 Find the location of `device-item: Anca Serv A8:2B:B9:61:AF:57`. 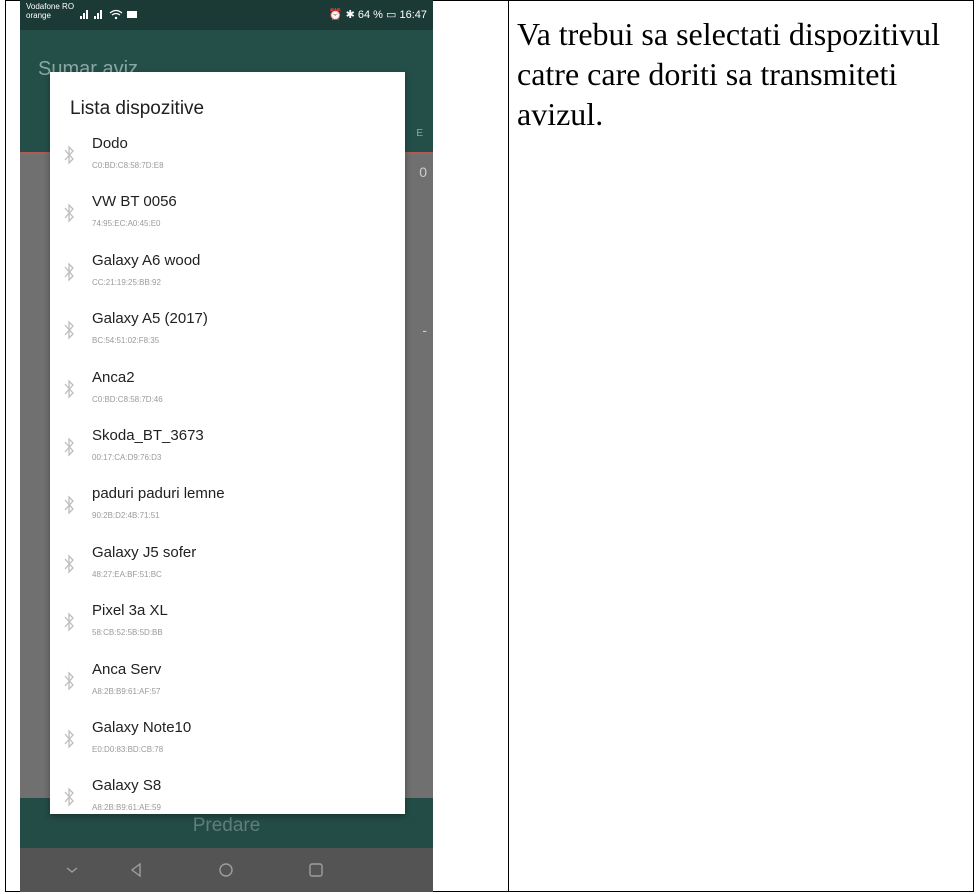

device-item: Anca Serv A8:2B:B9:61:AF:57 is located at coordinates (227, 688).